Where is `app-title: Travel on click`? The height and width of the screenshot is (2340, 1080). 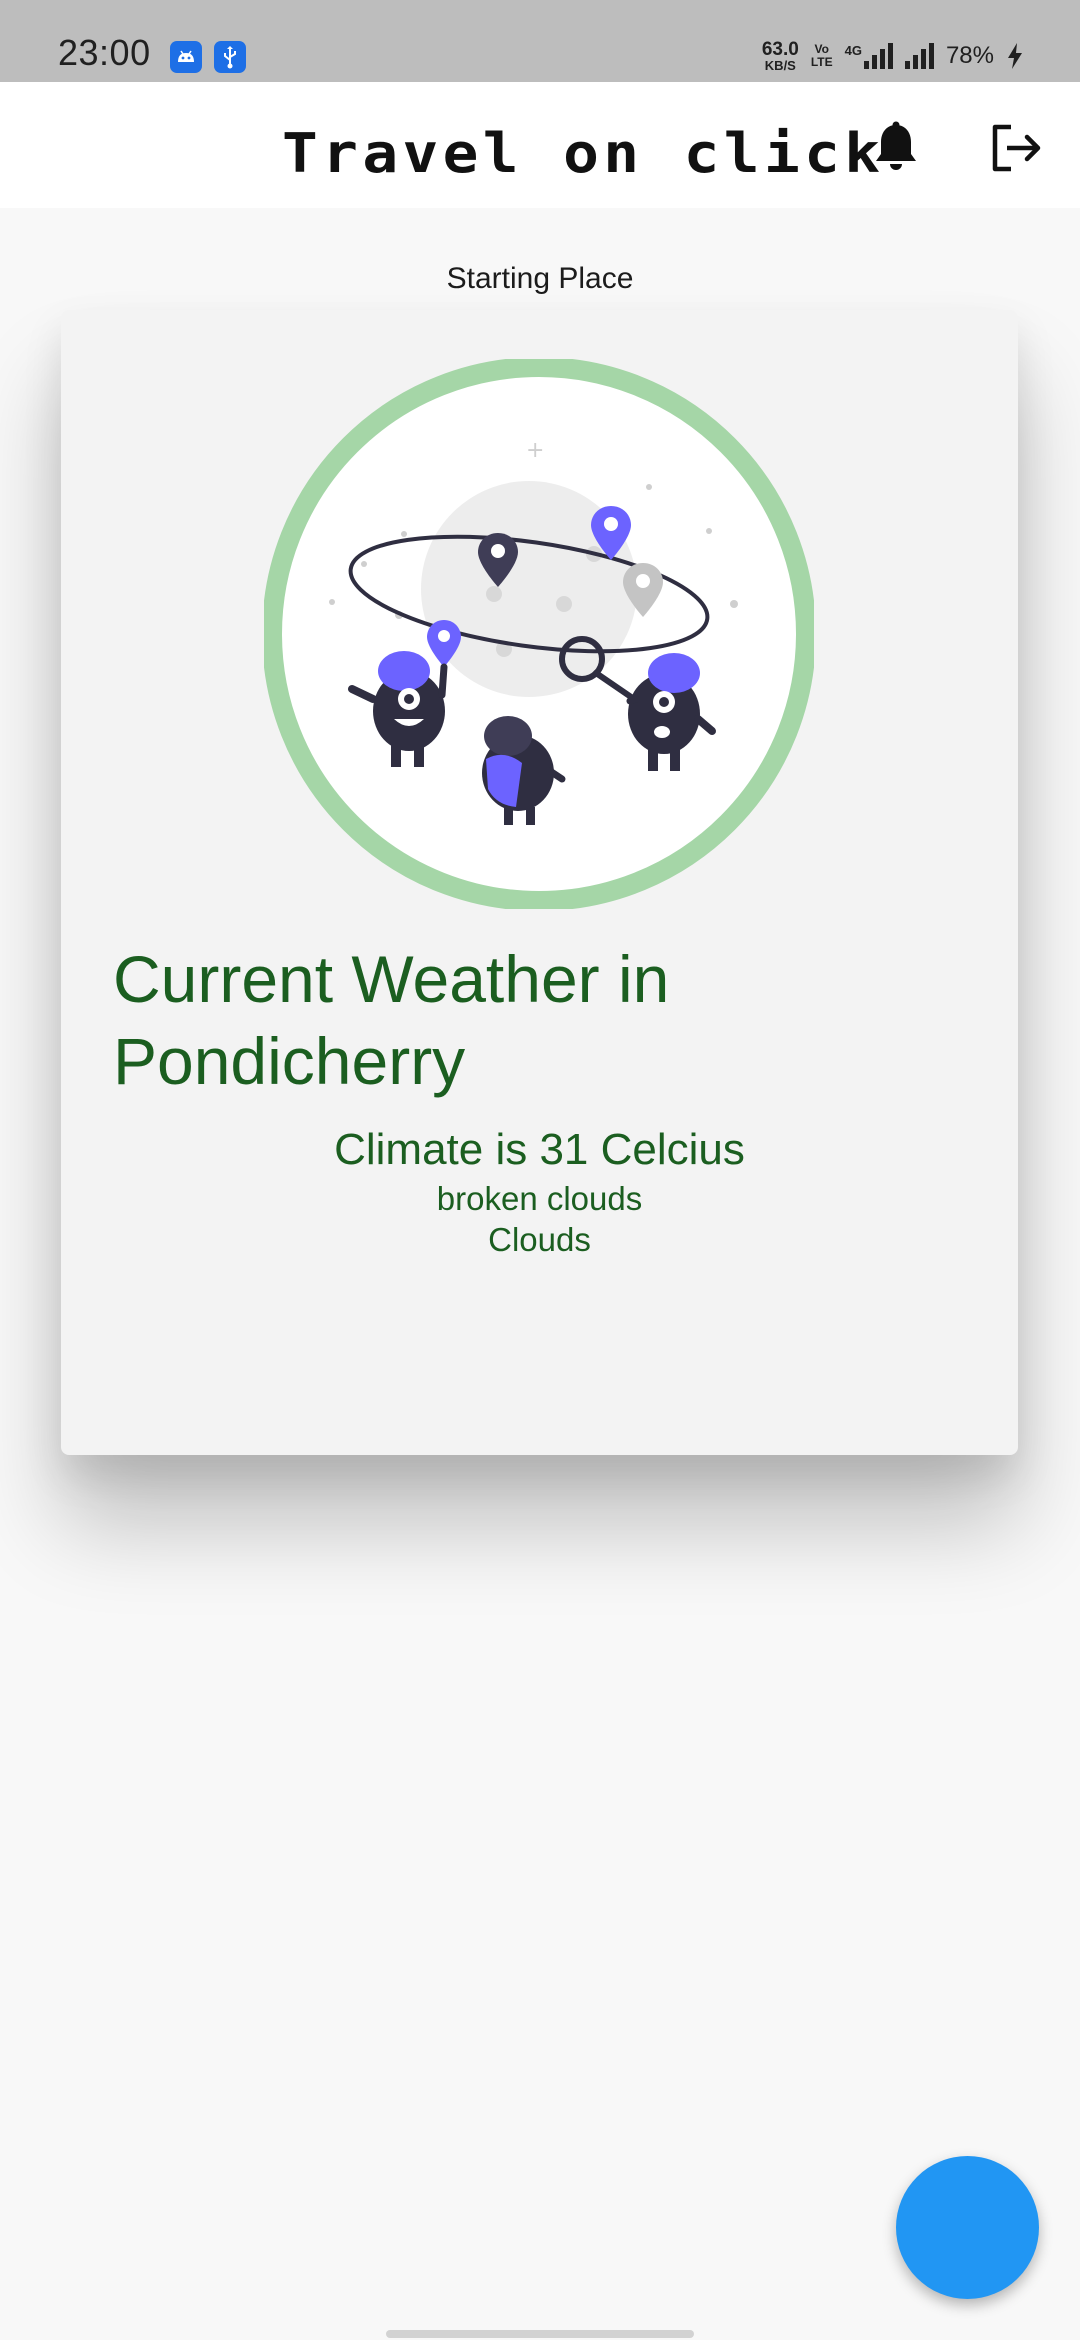 app-title: Travel on click is located at coordinates (583, 153).